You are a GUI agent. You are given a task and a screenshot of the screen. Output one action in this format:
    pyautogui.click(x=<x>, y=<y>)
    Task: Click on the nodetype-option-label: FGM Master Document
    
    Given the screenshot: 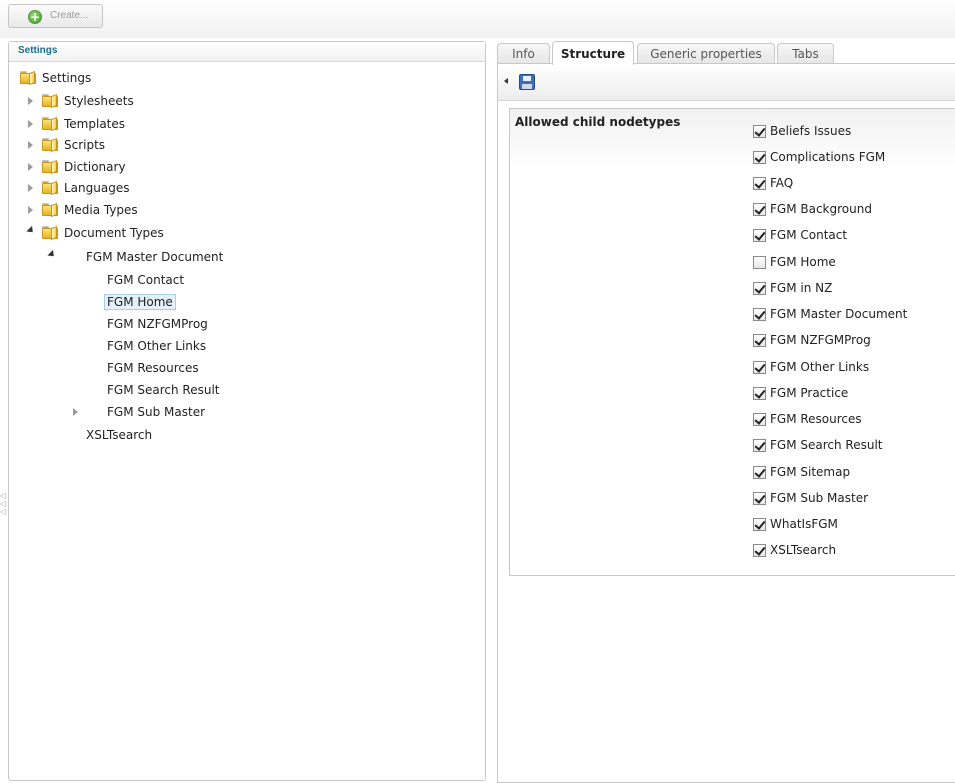 What is the action you would take?
    pyautogui.click(x=839, y=314)
    